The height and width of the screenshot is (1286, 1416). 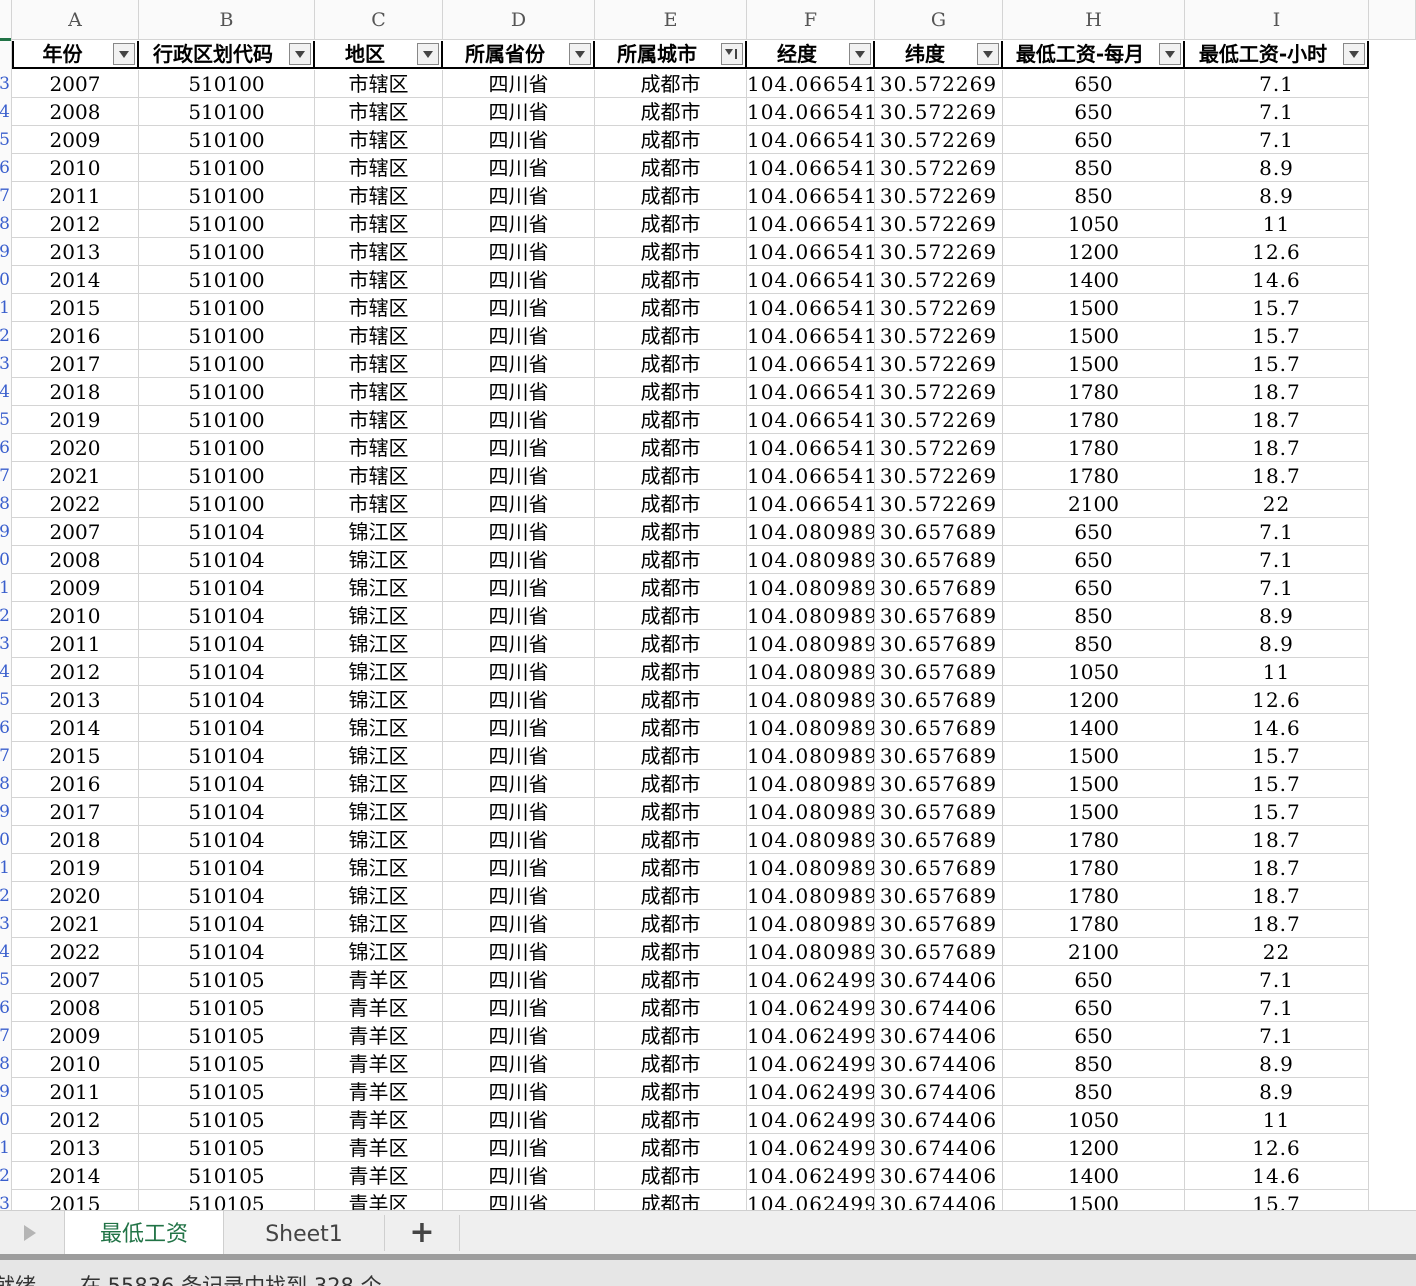 I want to click on table-cell: 1400, so click(x=1094, y=1176).